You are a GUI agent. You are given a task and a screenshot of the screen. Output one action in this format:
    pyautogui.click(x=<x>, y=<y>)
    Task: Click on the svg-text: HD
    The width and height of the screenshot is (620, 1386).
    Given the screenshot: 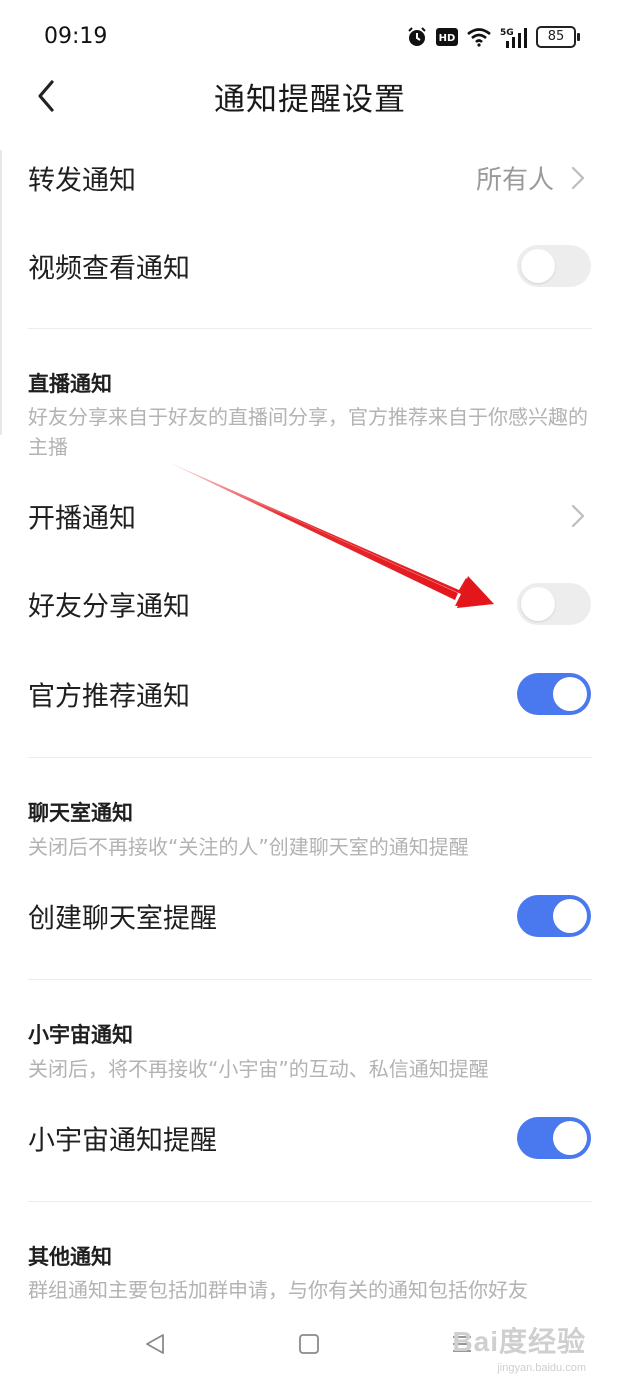 What is the action you would take?
    pyautogui.click(x=447, y=38)
    